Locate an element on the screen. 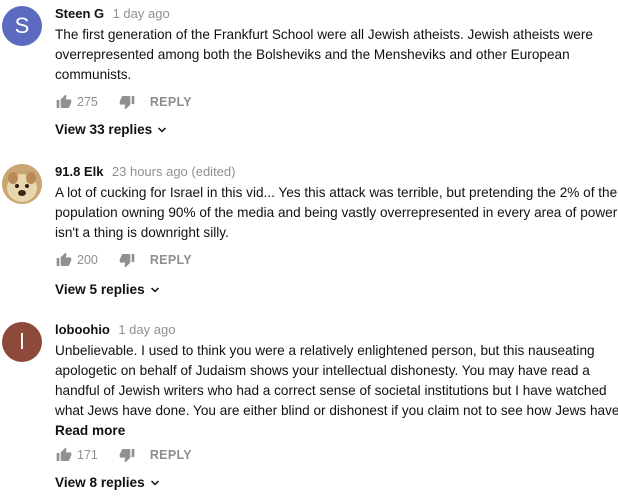 This screenshot has width=618, height=502. comment-actions: 171 REPLY is located at coordinates (123, 455).